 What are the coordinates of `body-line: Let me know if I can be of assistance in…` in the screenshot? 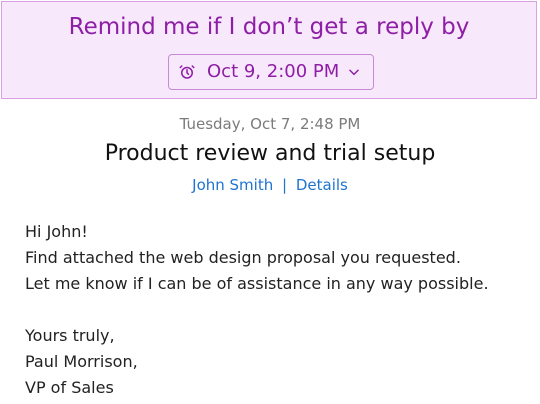 It's located at (257, 283).